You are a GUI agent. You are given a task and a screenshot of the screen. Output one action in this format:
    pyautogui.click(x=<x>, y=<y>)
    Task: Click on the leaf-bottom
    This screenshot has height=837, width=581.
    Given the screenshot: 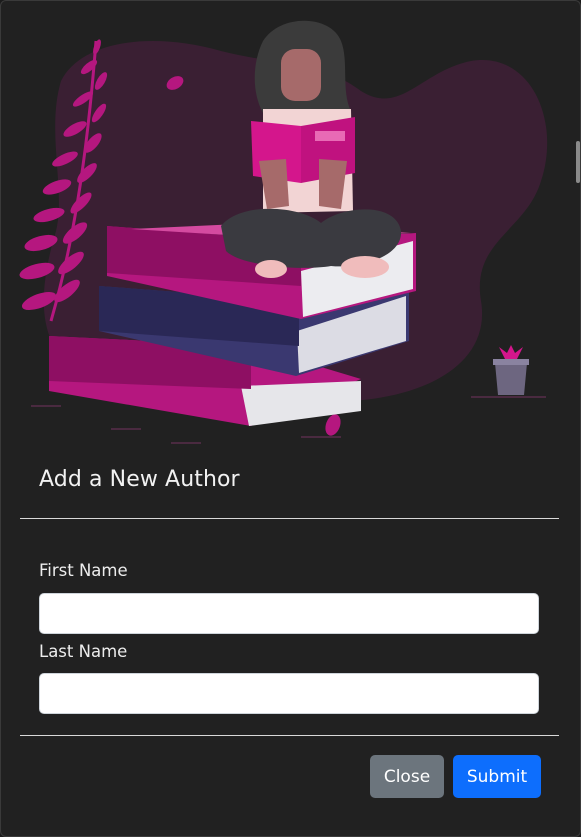 What is the action you would take?
    pyautogui.click(x=333, y=425)
    